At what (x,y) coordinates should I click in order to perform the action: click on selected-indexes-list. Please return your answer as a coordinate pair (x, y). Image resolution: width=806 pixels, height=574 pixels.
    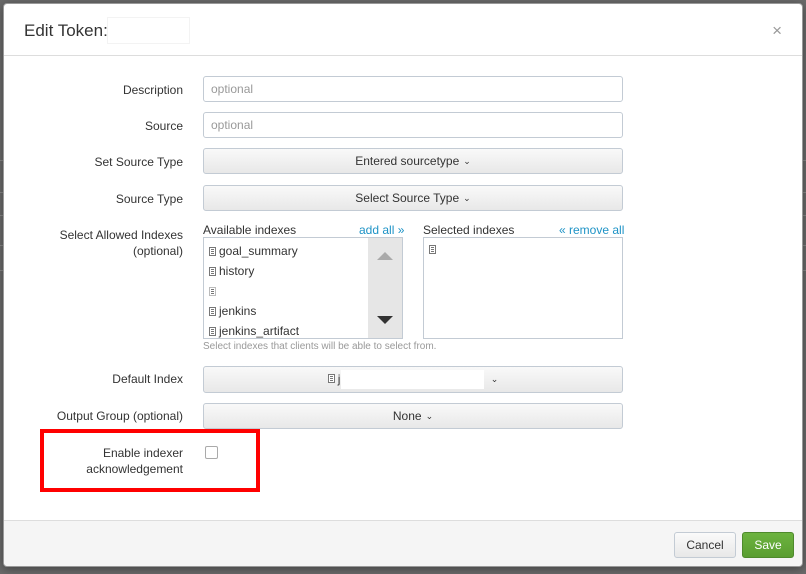
    Looking at the image, I should click on (523, 288).